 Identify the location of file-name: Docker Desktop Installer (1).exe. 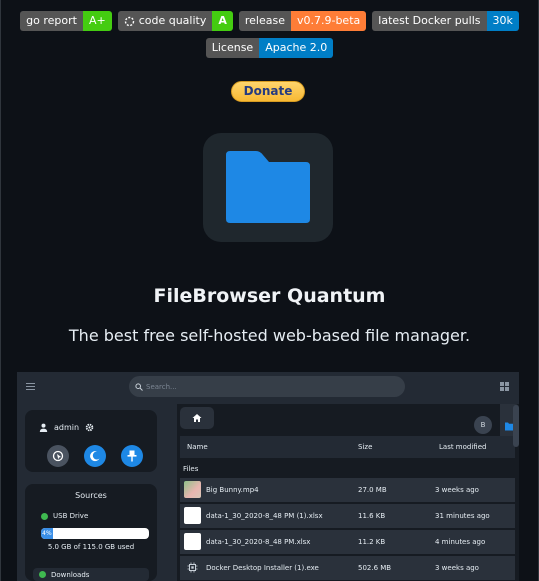
(262, 568).